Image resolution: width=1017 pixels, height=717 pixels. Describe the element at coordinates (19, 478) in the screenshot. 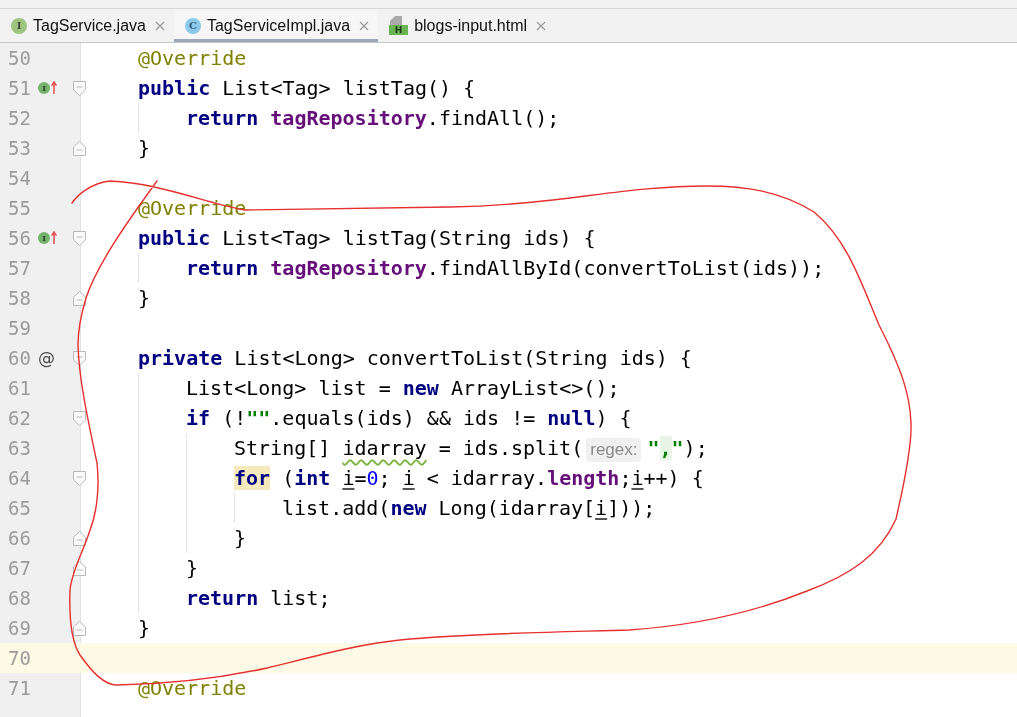

I see `line-number: 64` at that location.